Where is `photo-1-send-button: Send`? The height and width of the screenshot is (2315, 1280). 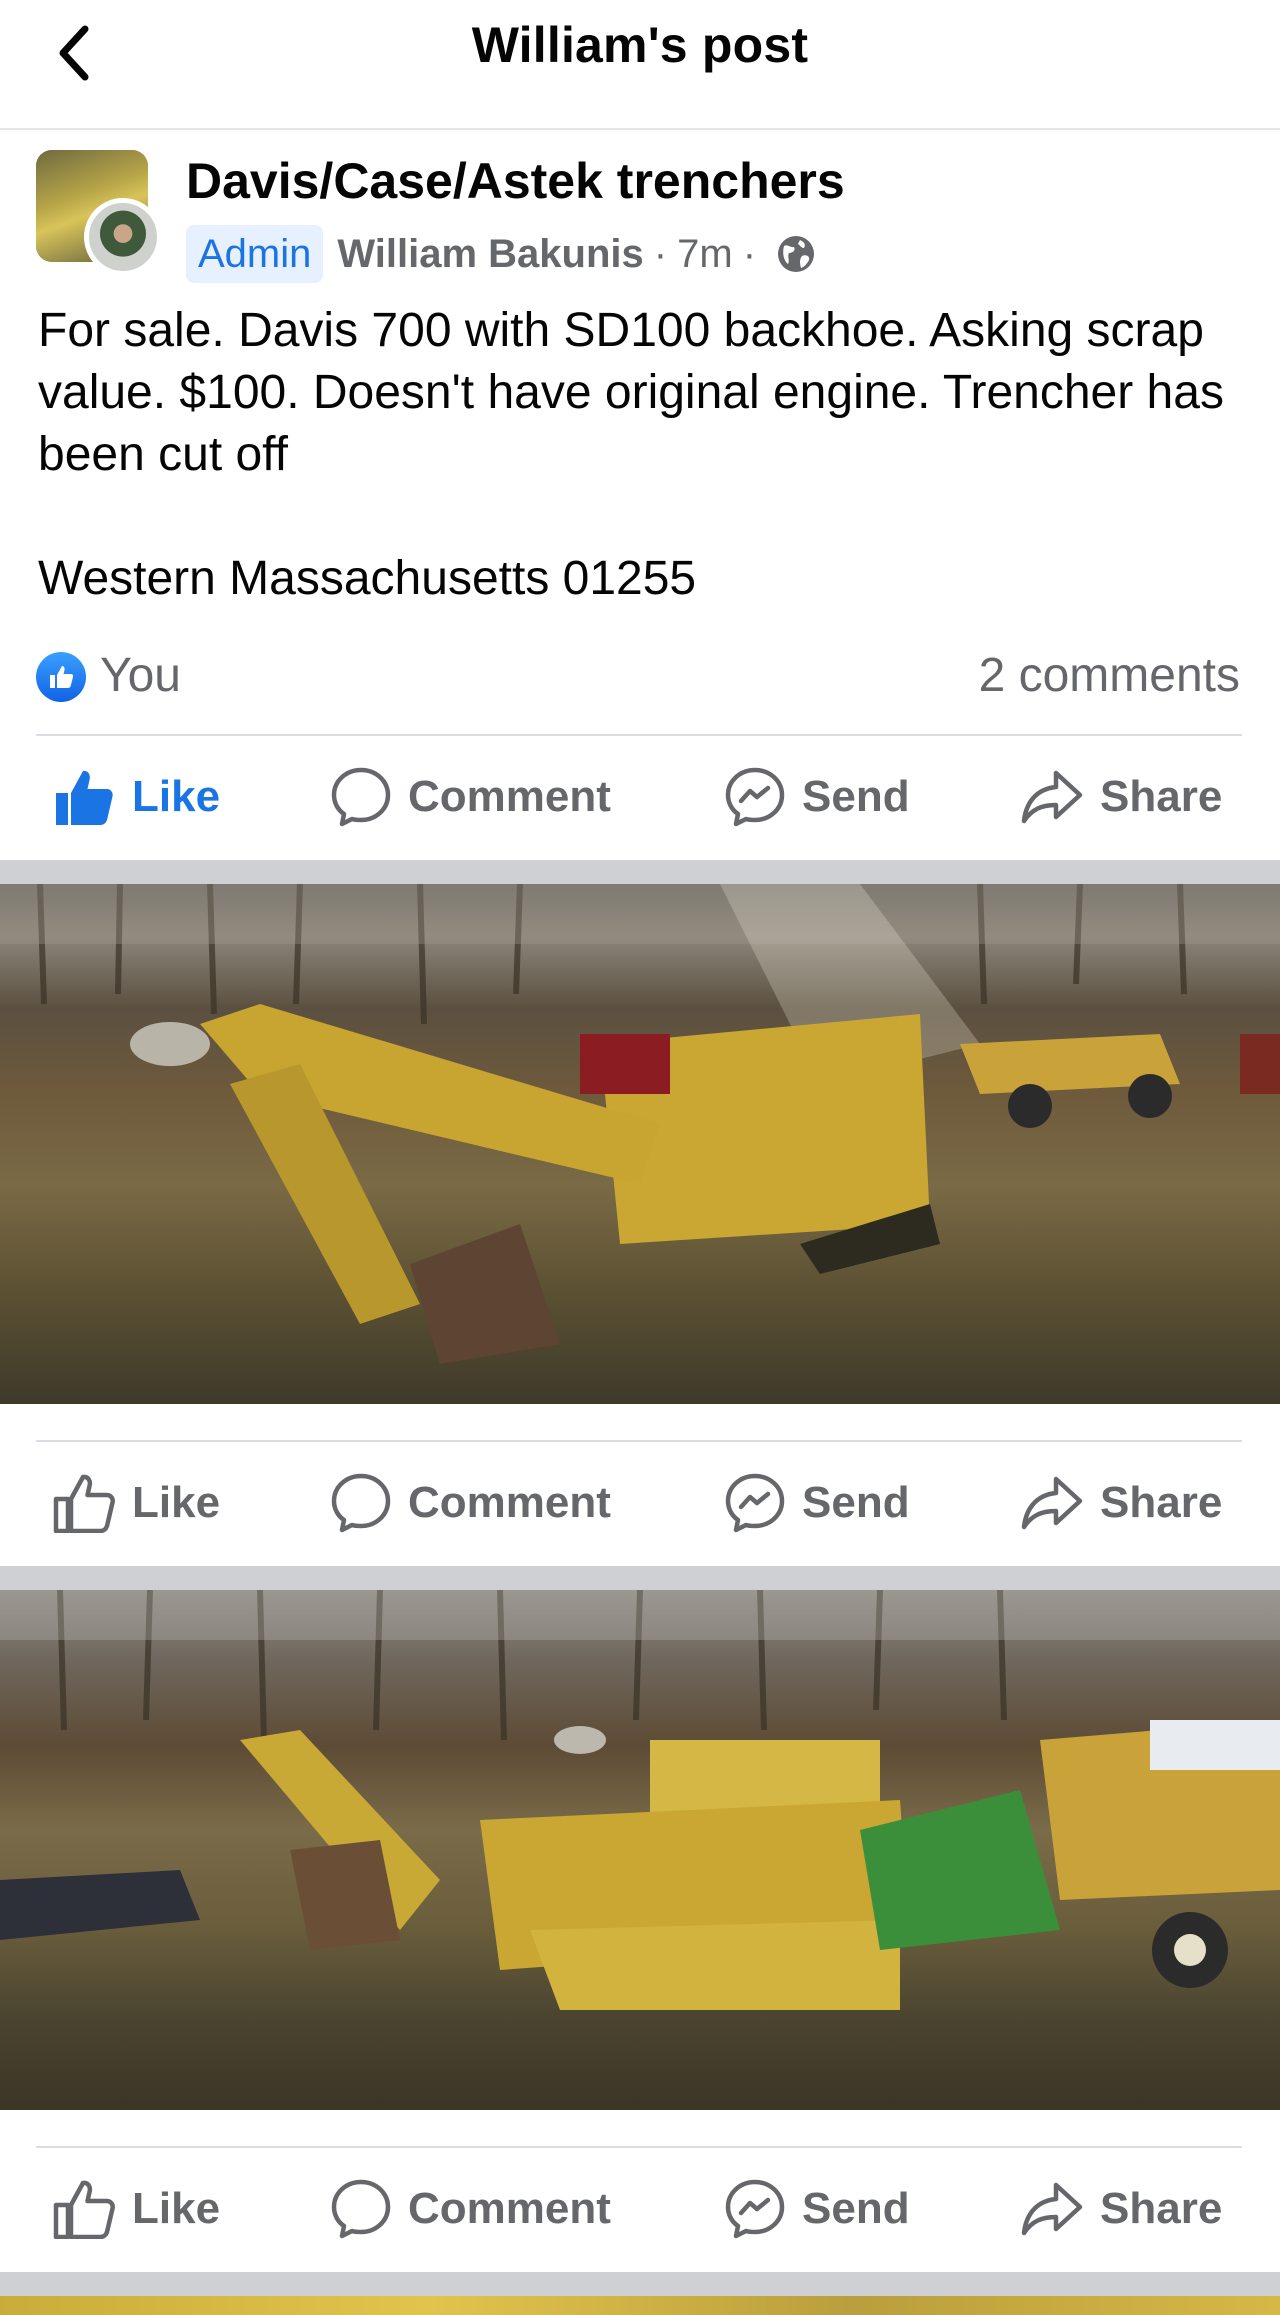
photo-1-send-button: Send is located at coordinates (817, 1503).